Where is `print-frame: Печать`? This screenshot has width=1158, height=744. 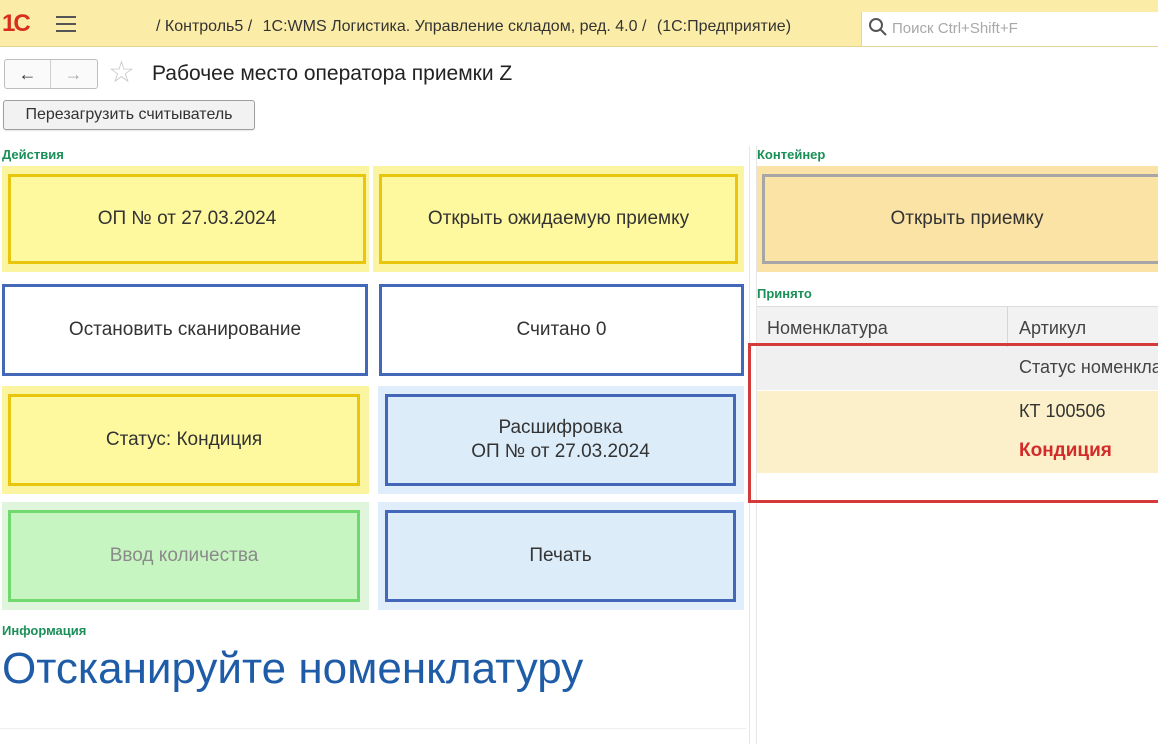 print-frame: Печать is located at coordinates (561, 556).